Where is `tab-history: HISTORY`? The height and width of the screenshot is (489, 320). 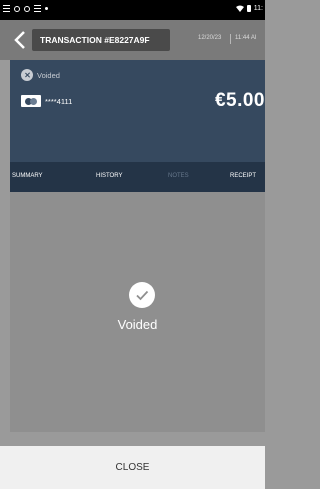 tab-history: HISTORY is located at coordinates (109, 176).